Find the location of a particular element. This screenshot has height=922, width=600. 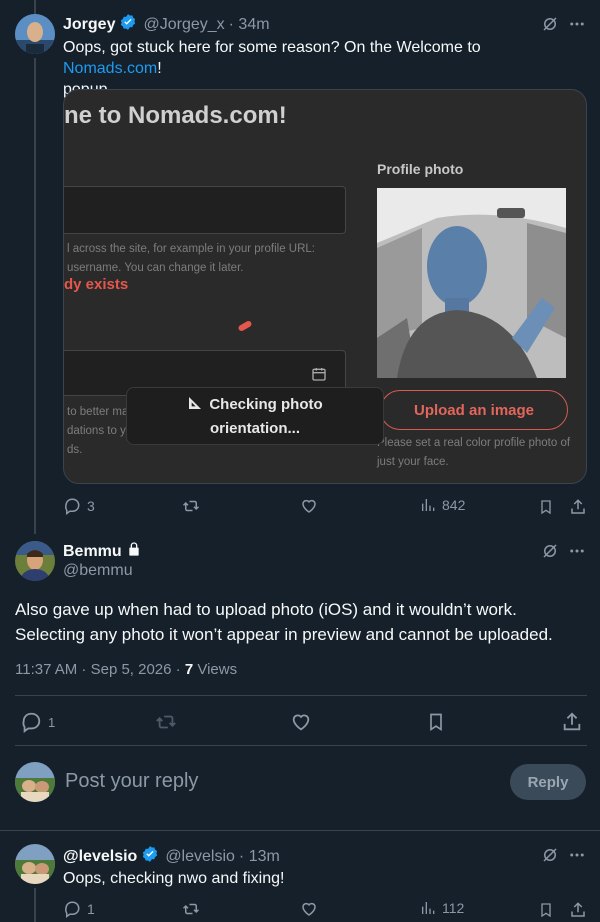

author-handle: @bemmu is located at coordinates (98, 571).